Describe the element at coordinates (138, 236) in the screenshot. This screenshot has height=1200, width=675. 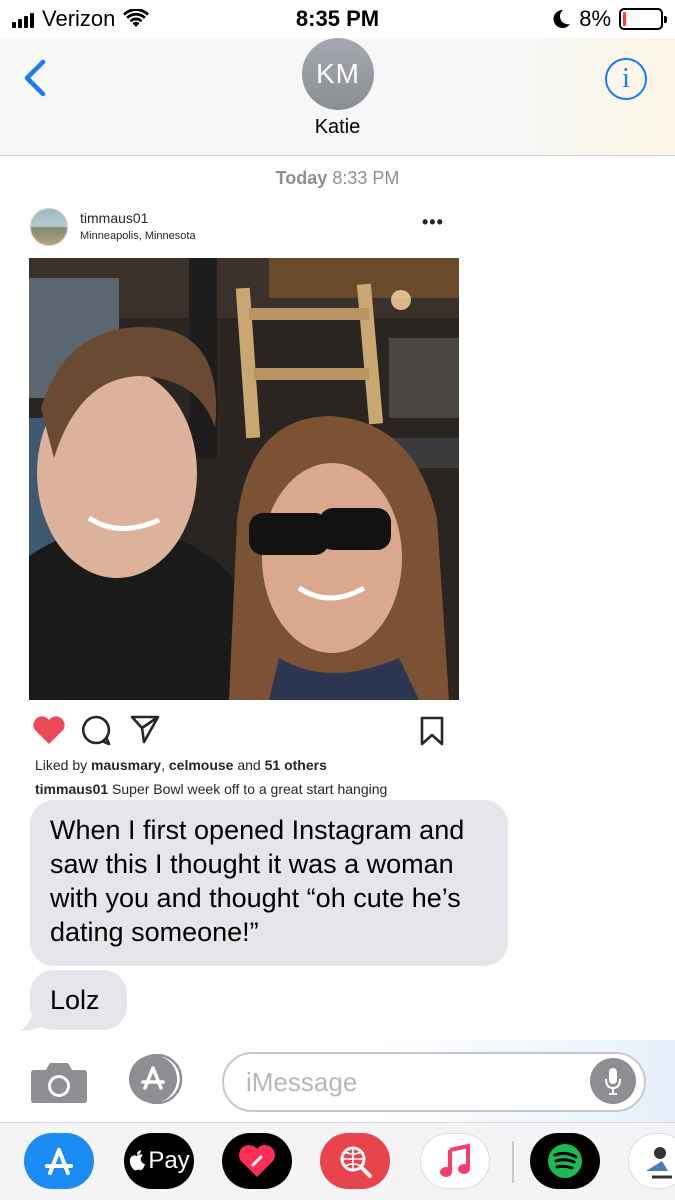
I see `ig-location: Minneapolis, Minnesota` at that location.